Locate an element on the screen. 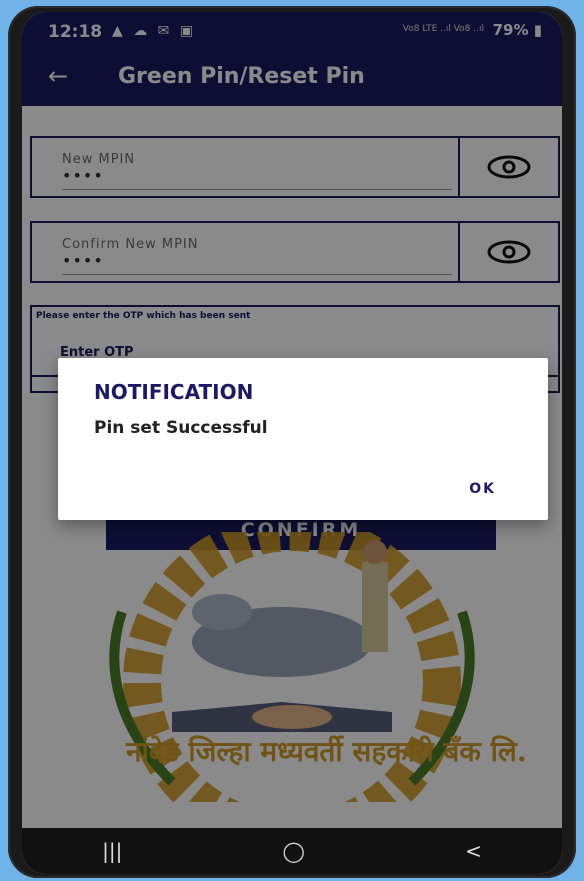 The height and width of the screenshot is (881, 584). dialog-message: Pin set Successful is located at coordinates (181, 428).